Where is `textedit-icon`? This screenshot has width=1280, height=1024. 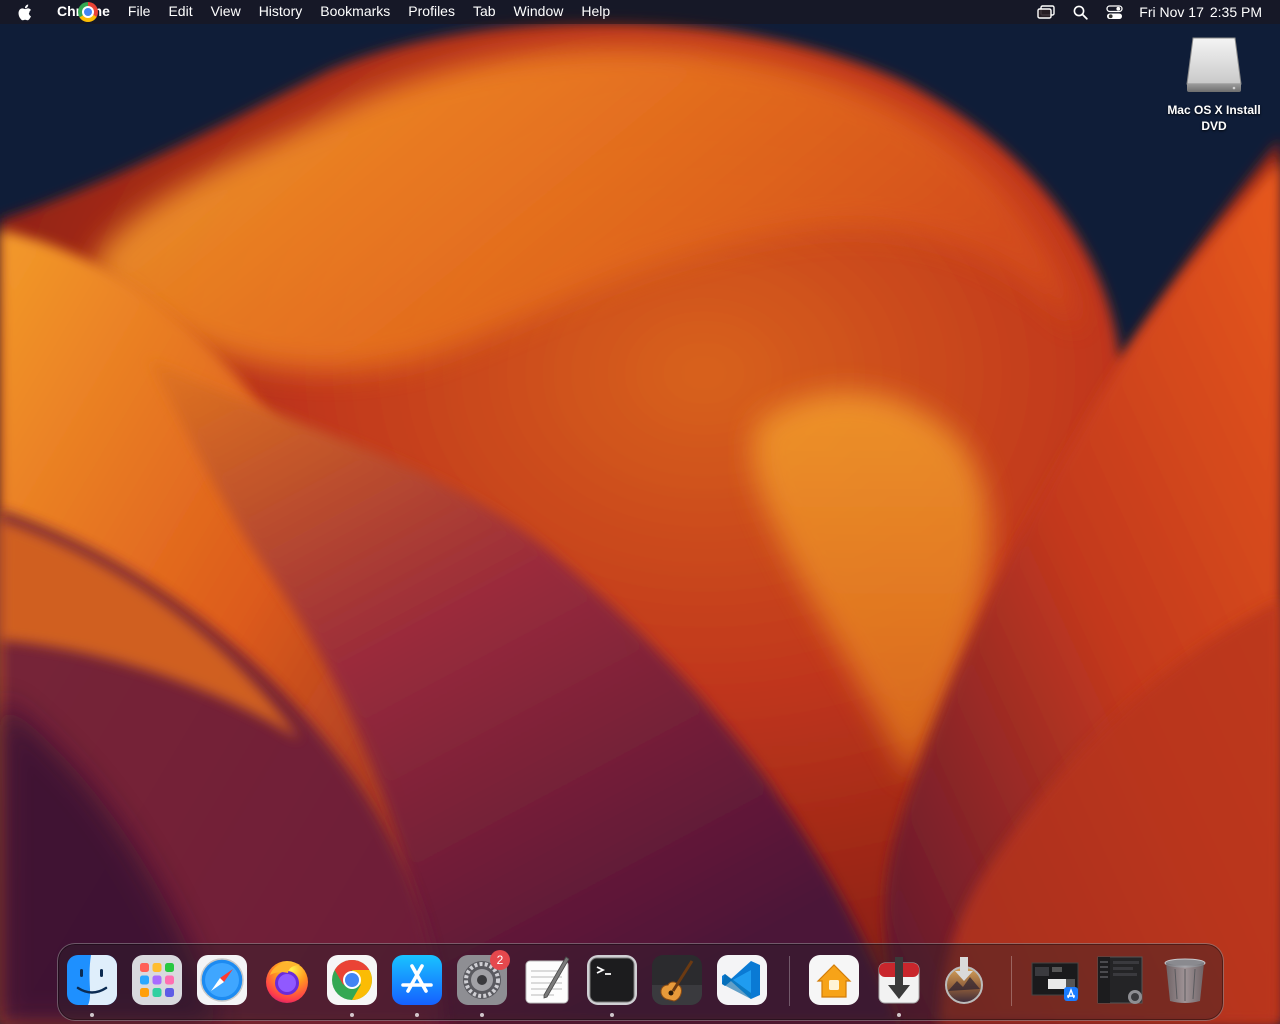
textedit-icon is located at coordinates (547, 980).